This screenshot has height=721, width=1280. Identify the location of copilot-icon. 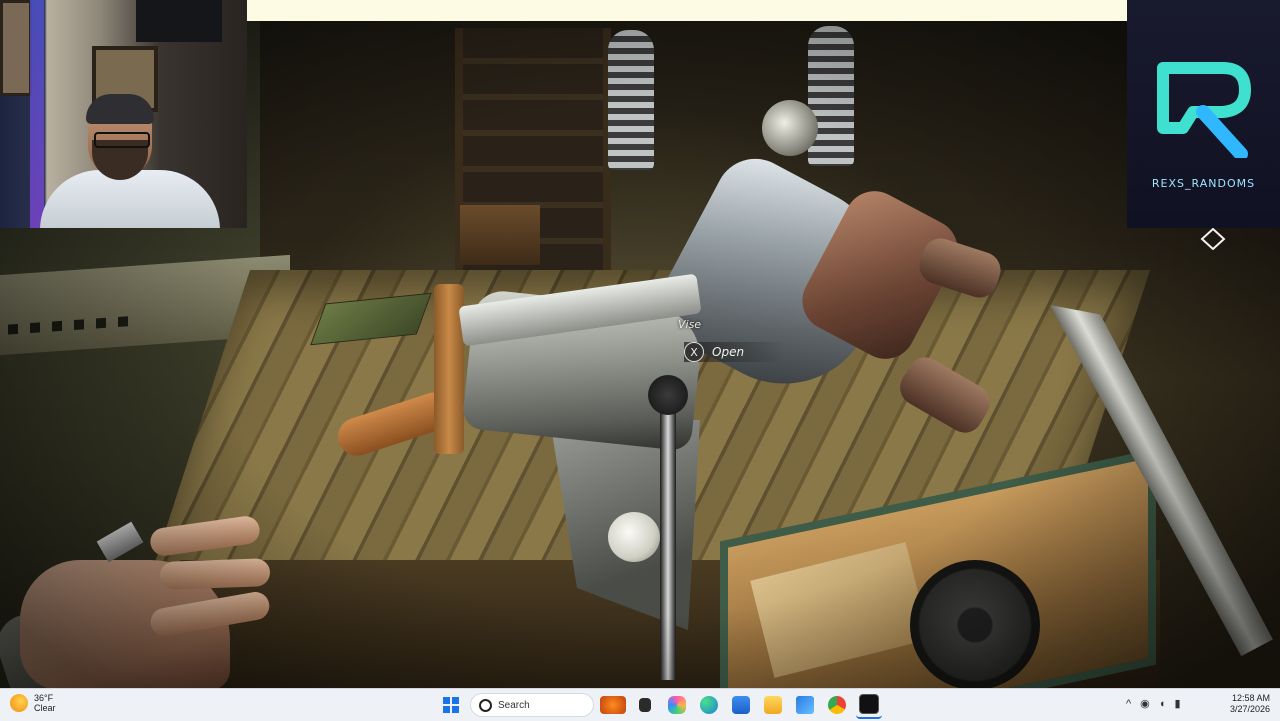
(677, 705).